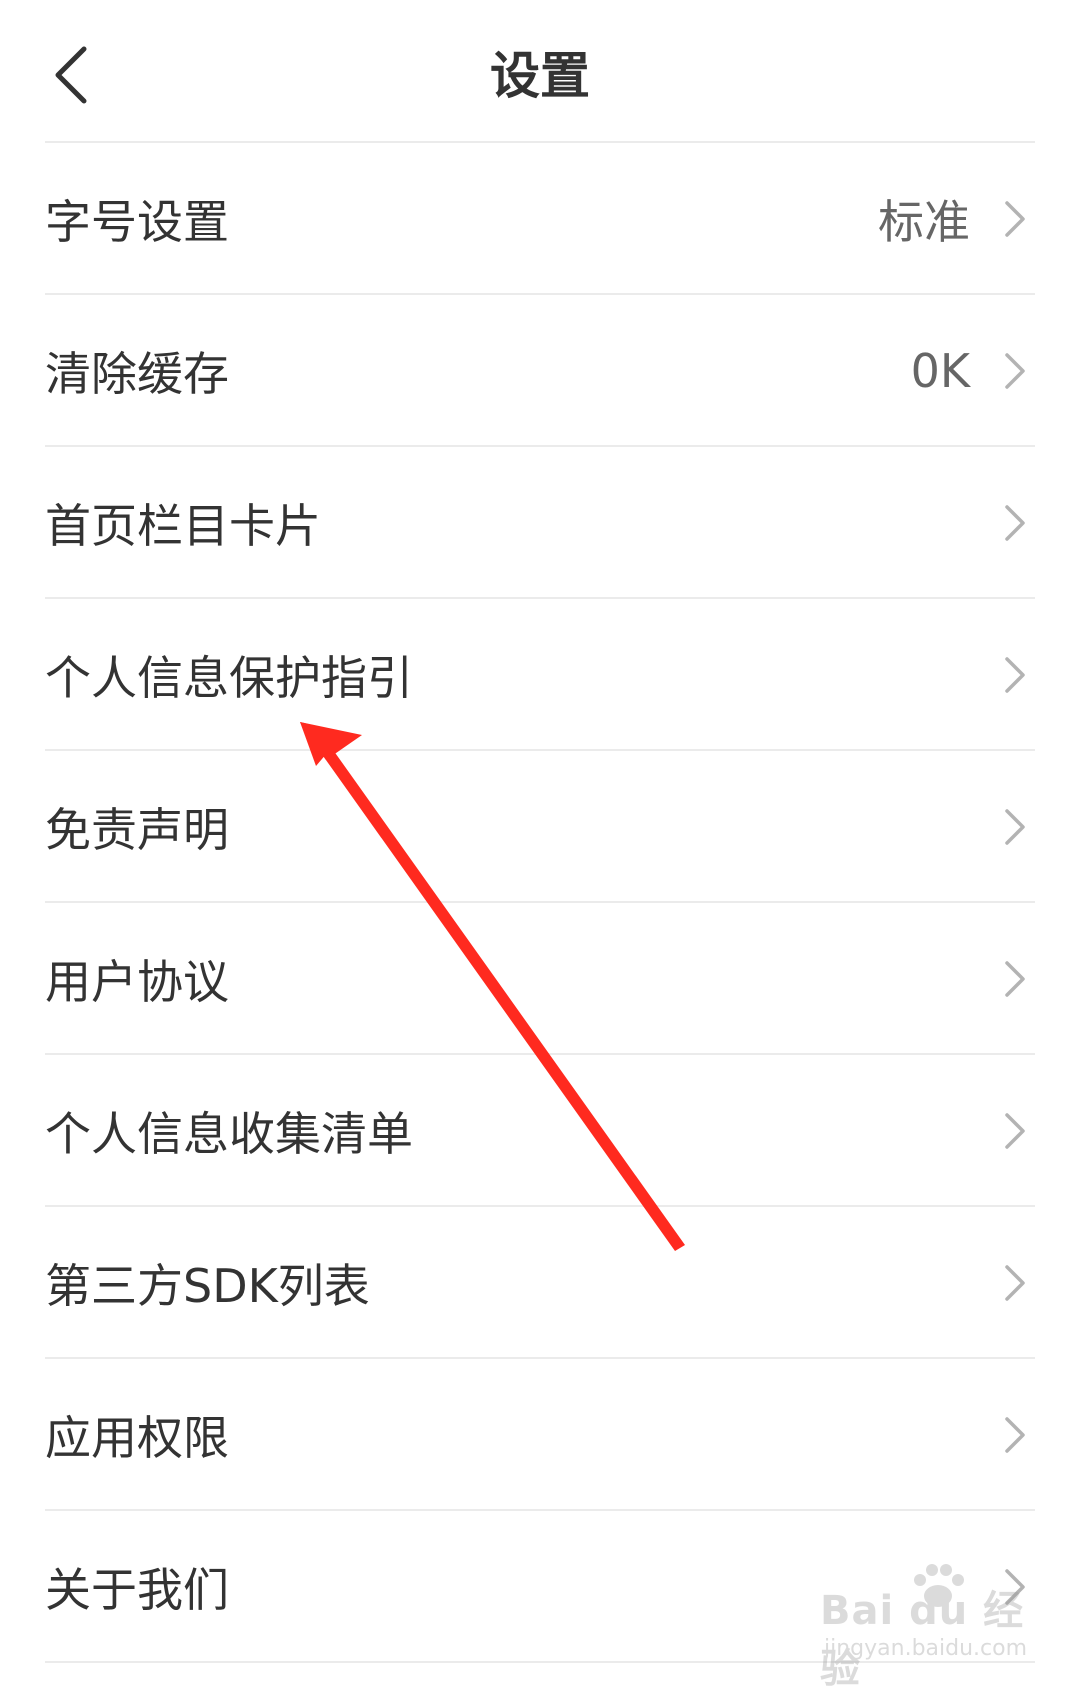 The height and width of the screenshot is (1696, 1080). Describe the element at coordinates (540, 1131) in the screenshot. I see `settings-item-info-collection: 个人信息收集清单` at that location.